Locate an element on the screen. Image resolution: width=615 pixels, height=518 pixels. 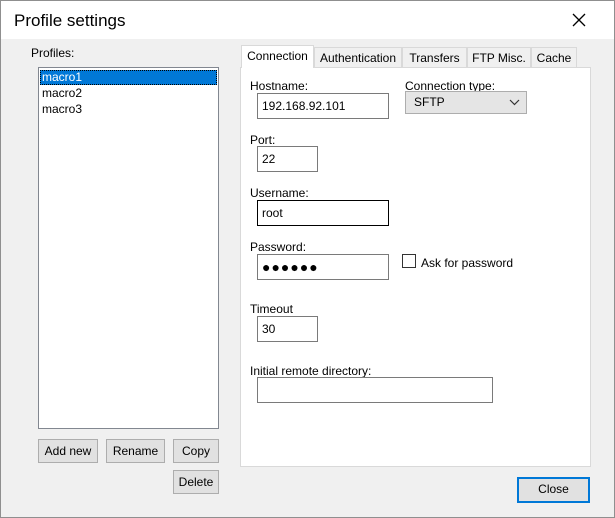
tab-authentication: Authentication is located at coordinates (358, 57).